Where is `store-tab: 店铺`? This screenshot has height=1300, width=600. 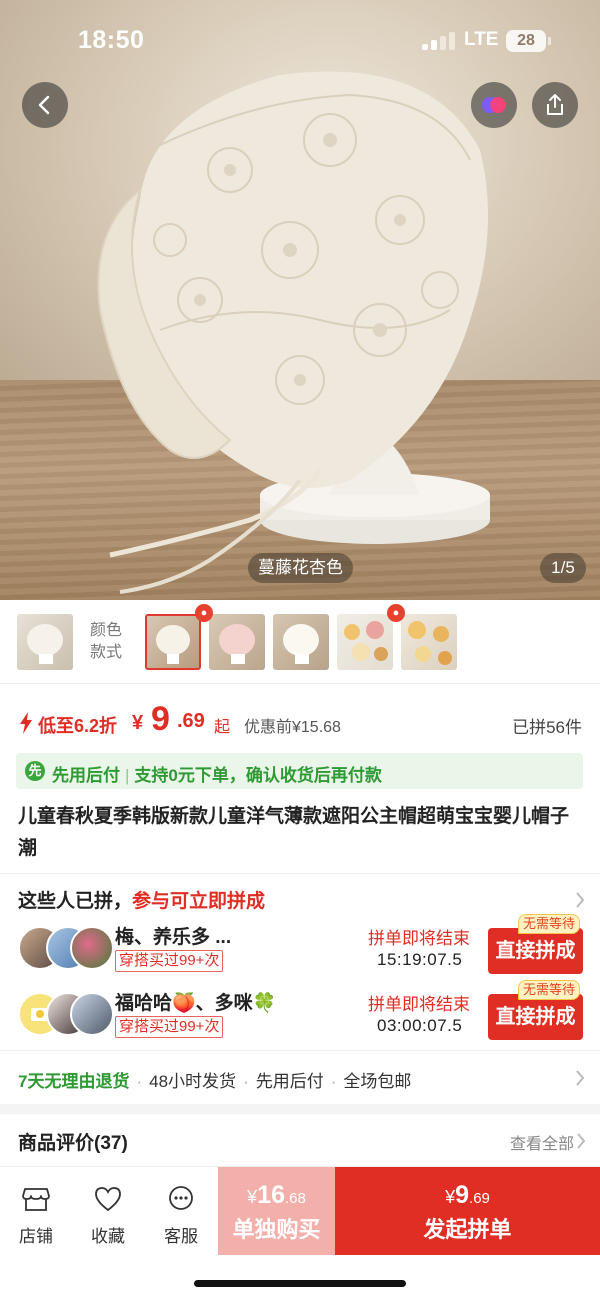
store-tab: 店铺 is located at coordinates (36, 1216).